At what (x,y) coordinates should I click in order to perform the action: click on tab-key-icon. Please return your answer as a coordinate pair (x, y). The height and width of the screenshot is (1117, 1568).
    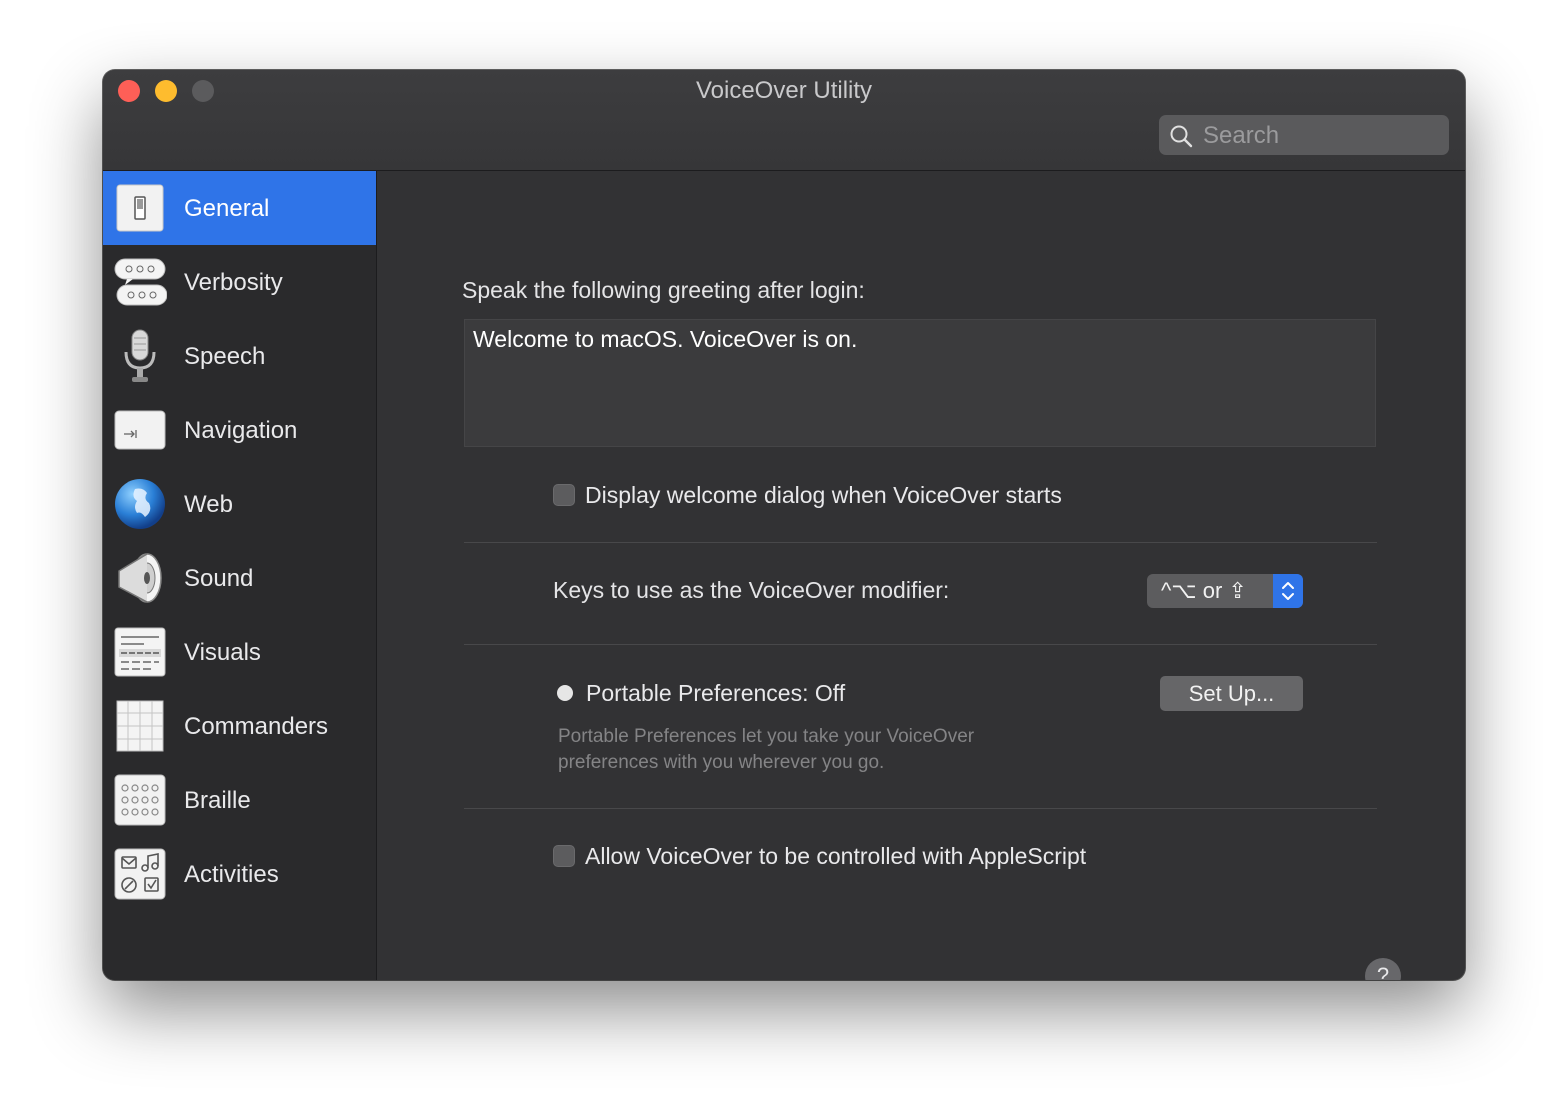
    Looking at the image, I should click on (140, 430).